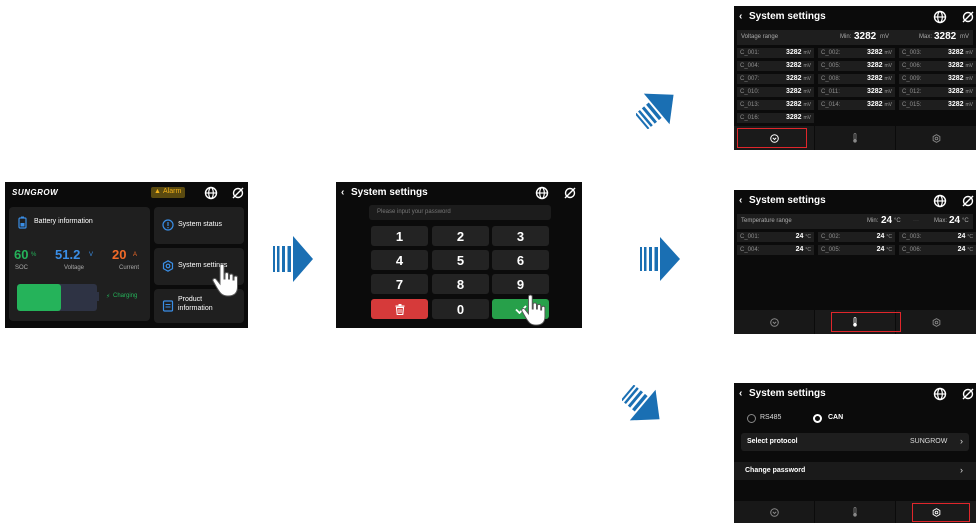  I want to click on key-8: 8, so click(460, 284).